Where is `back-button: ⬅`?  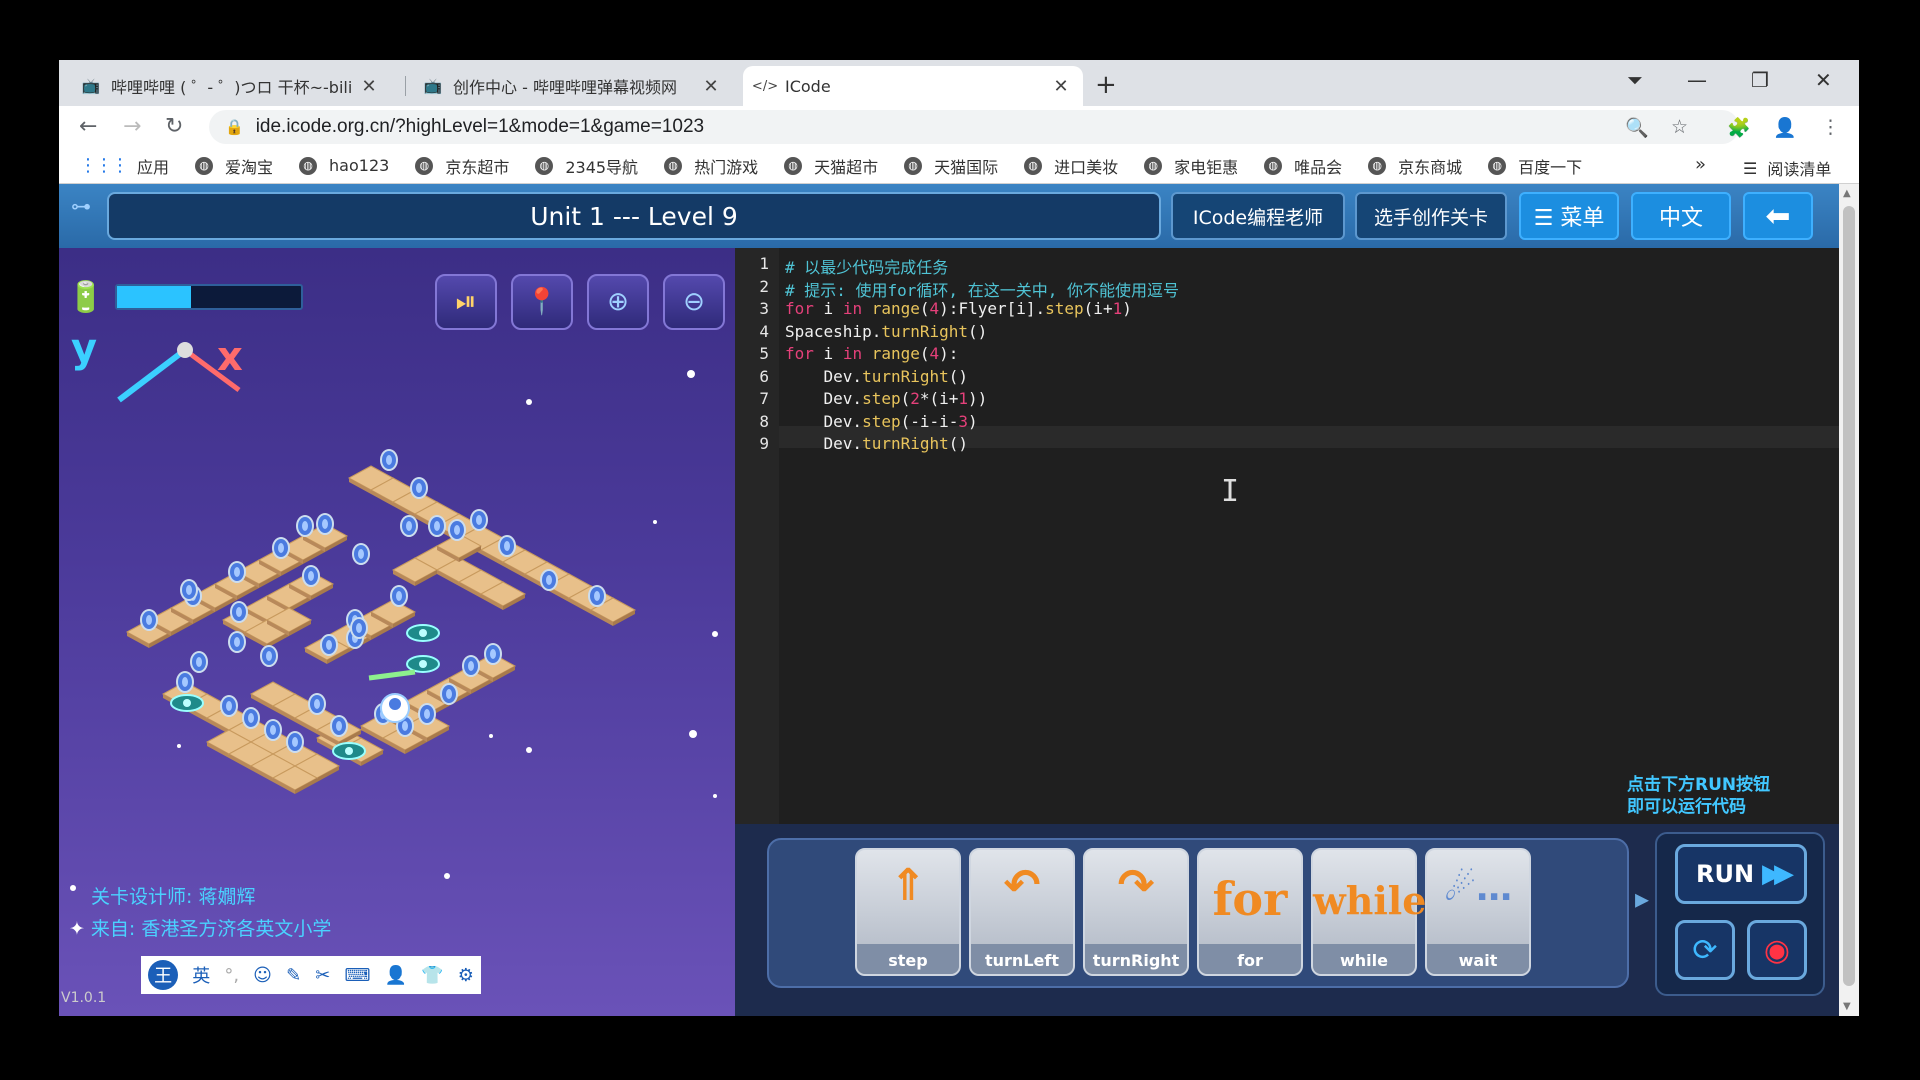 back-button: ⬅ is located at coordinates (1778, 216).